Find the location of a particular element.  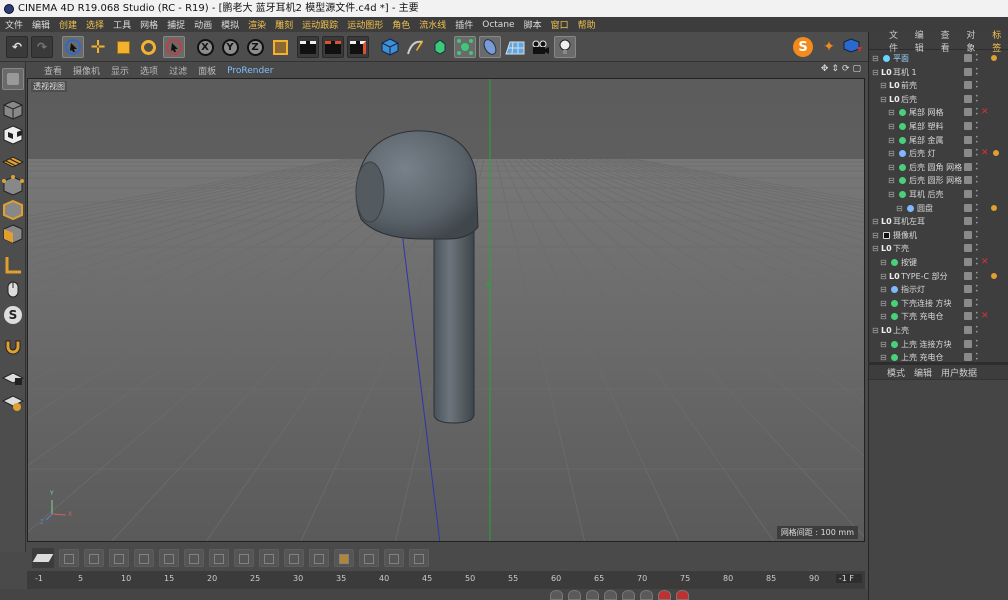

grid-snap-button is located at coordinates (13, 402).